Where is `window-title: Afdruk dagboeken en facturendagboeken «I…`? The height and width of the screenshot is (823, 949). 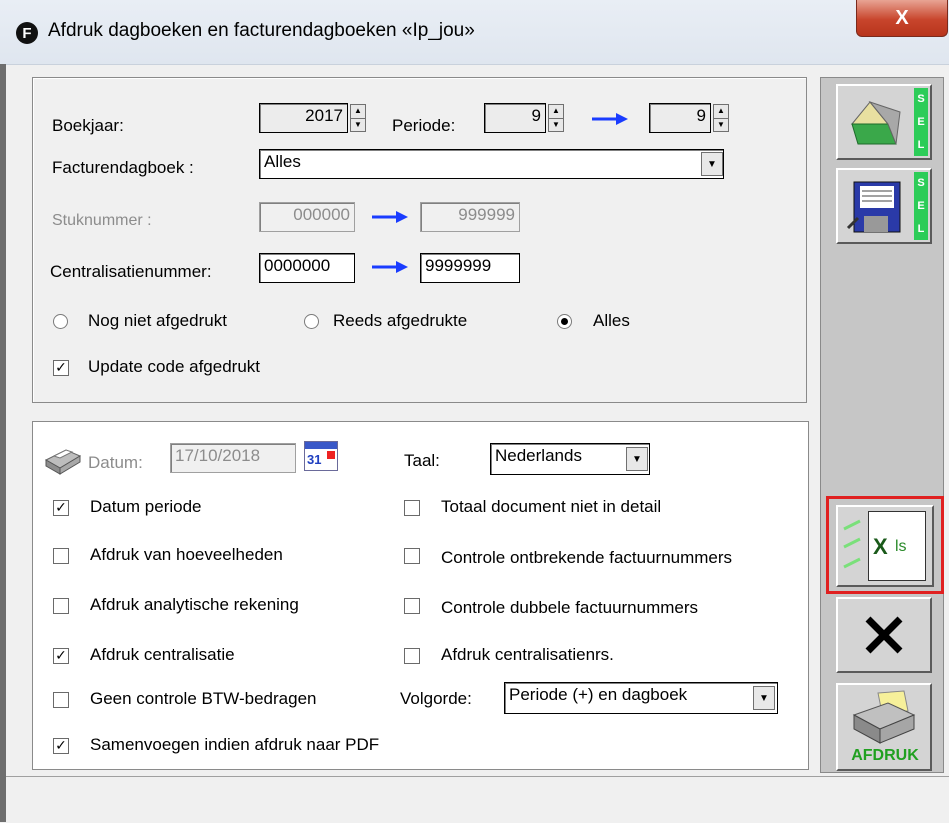 window-title: Afdruk dagboeken en facturendagboeken «I… is located at coordinates (261, 30).